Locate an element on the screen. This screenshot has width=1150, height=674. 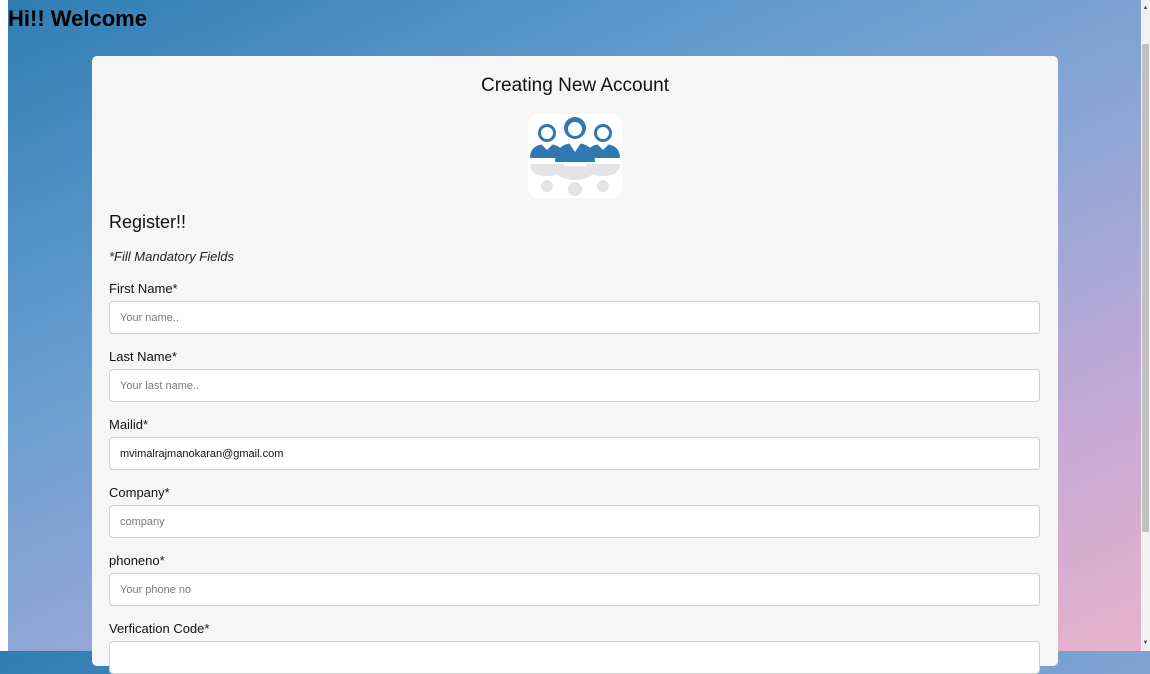
company-input is located at coordinates (574, 521).